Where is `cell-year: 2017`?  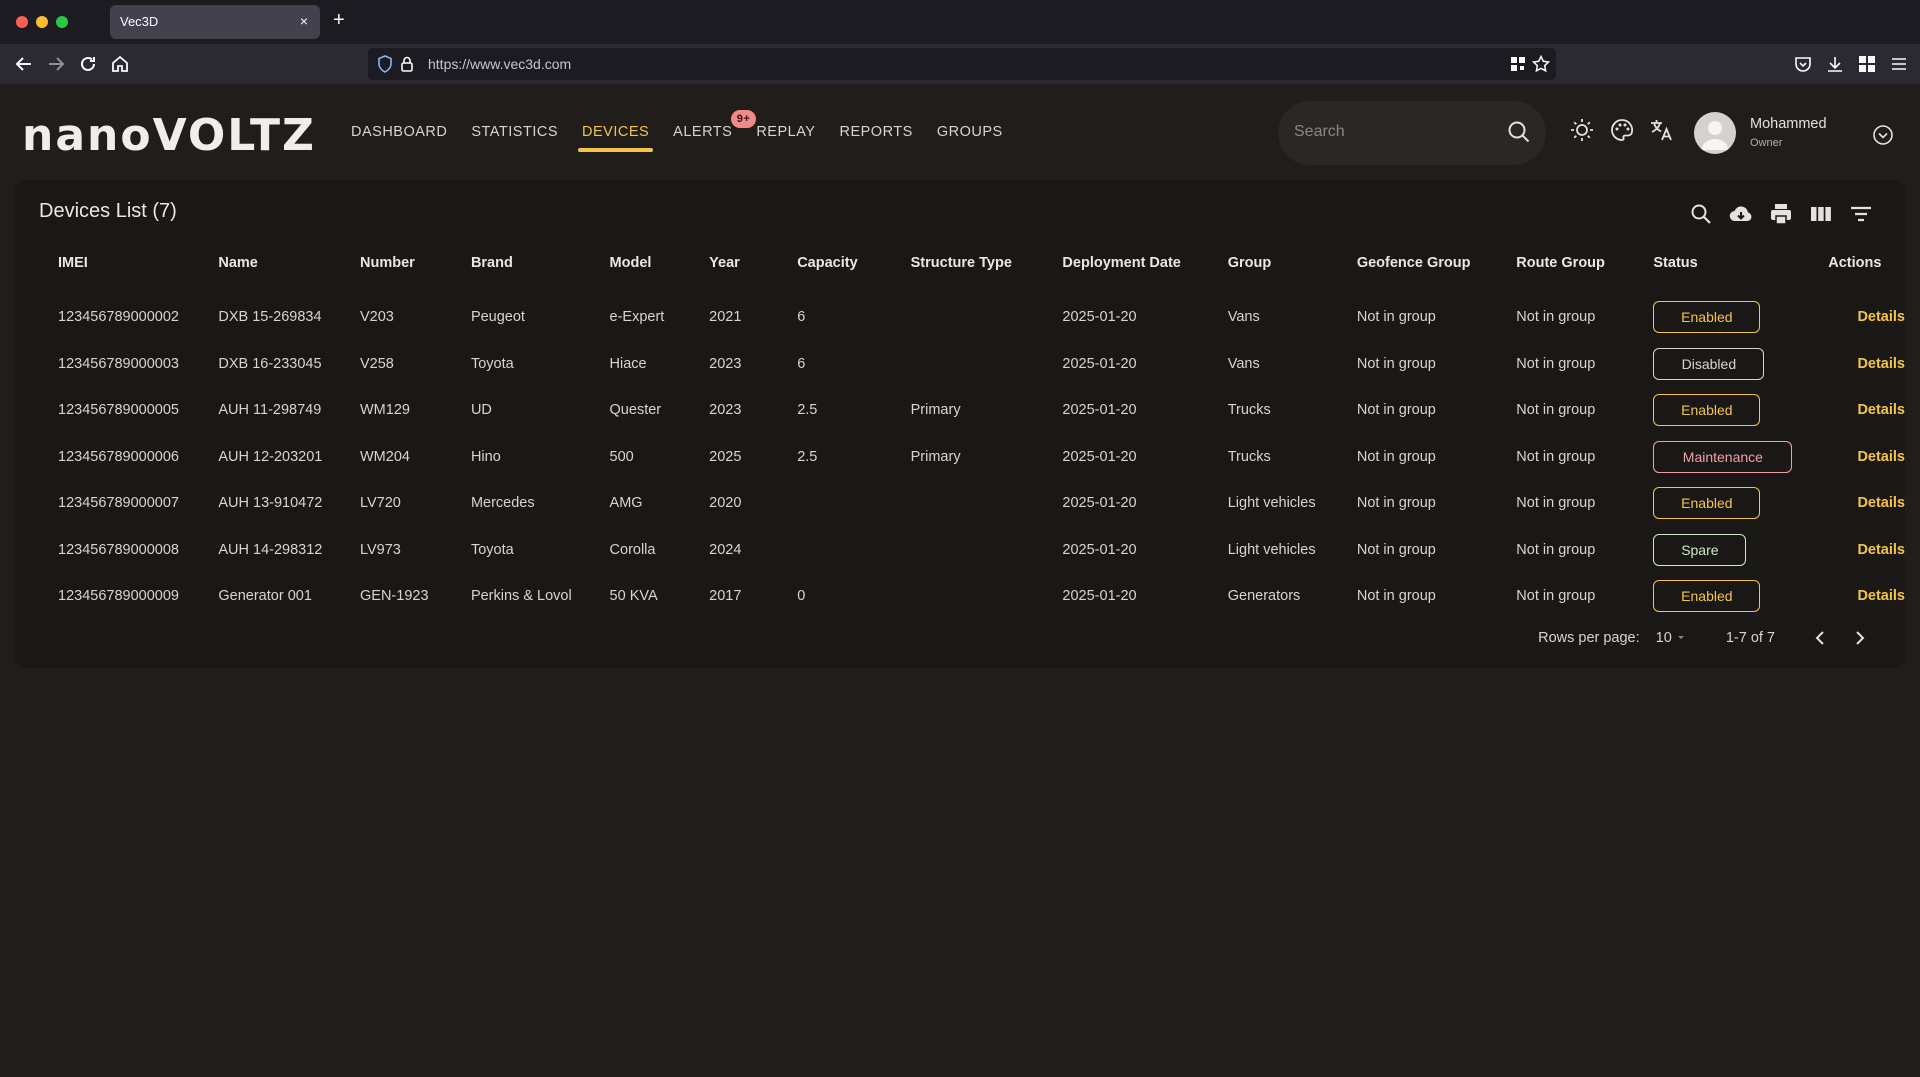 cell-year: 2017 is located at coordinates (725, 596).